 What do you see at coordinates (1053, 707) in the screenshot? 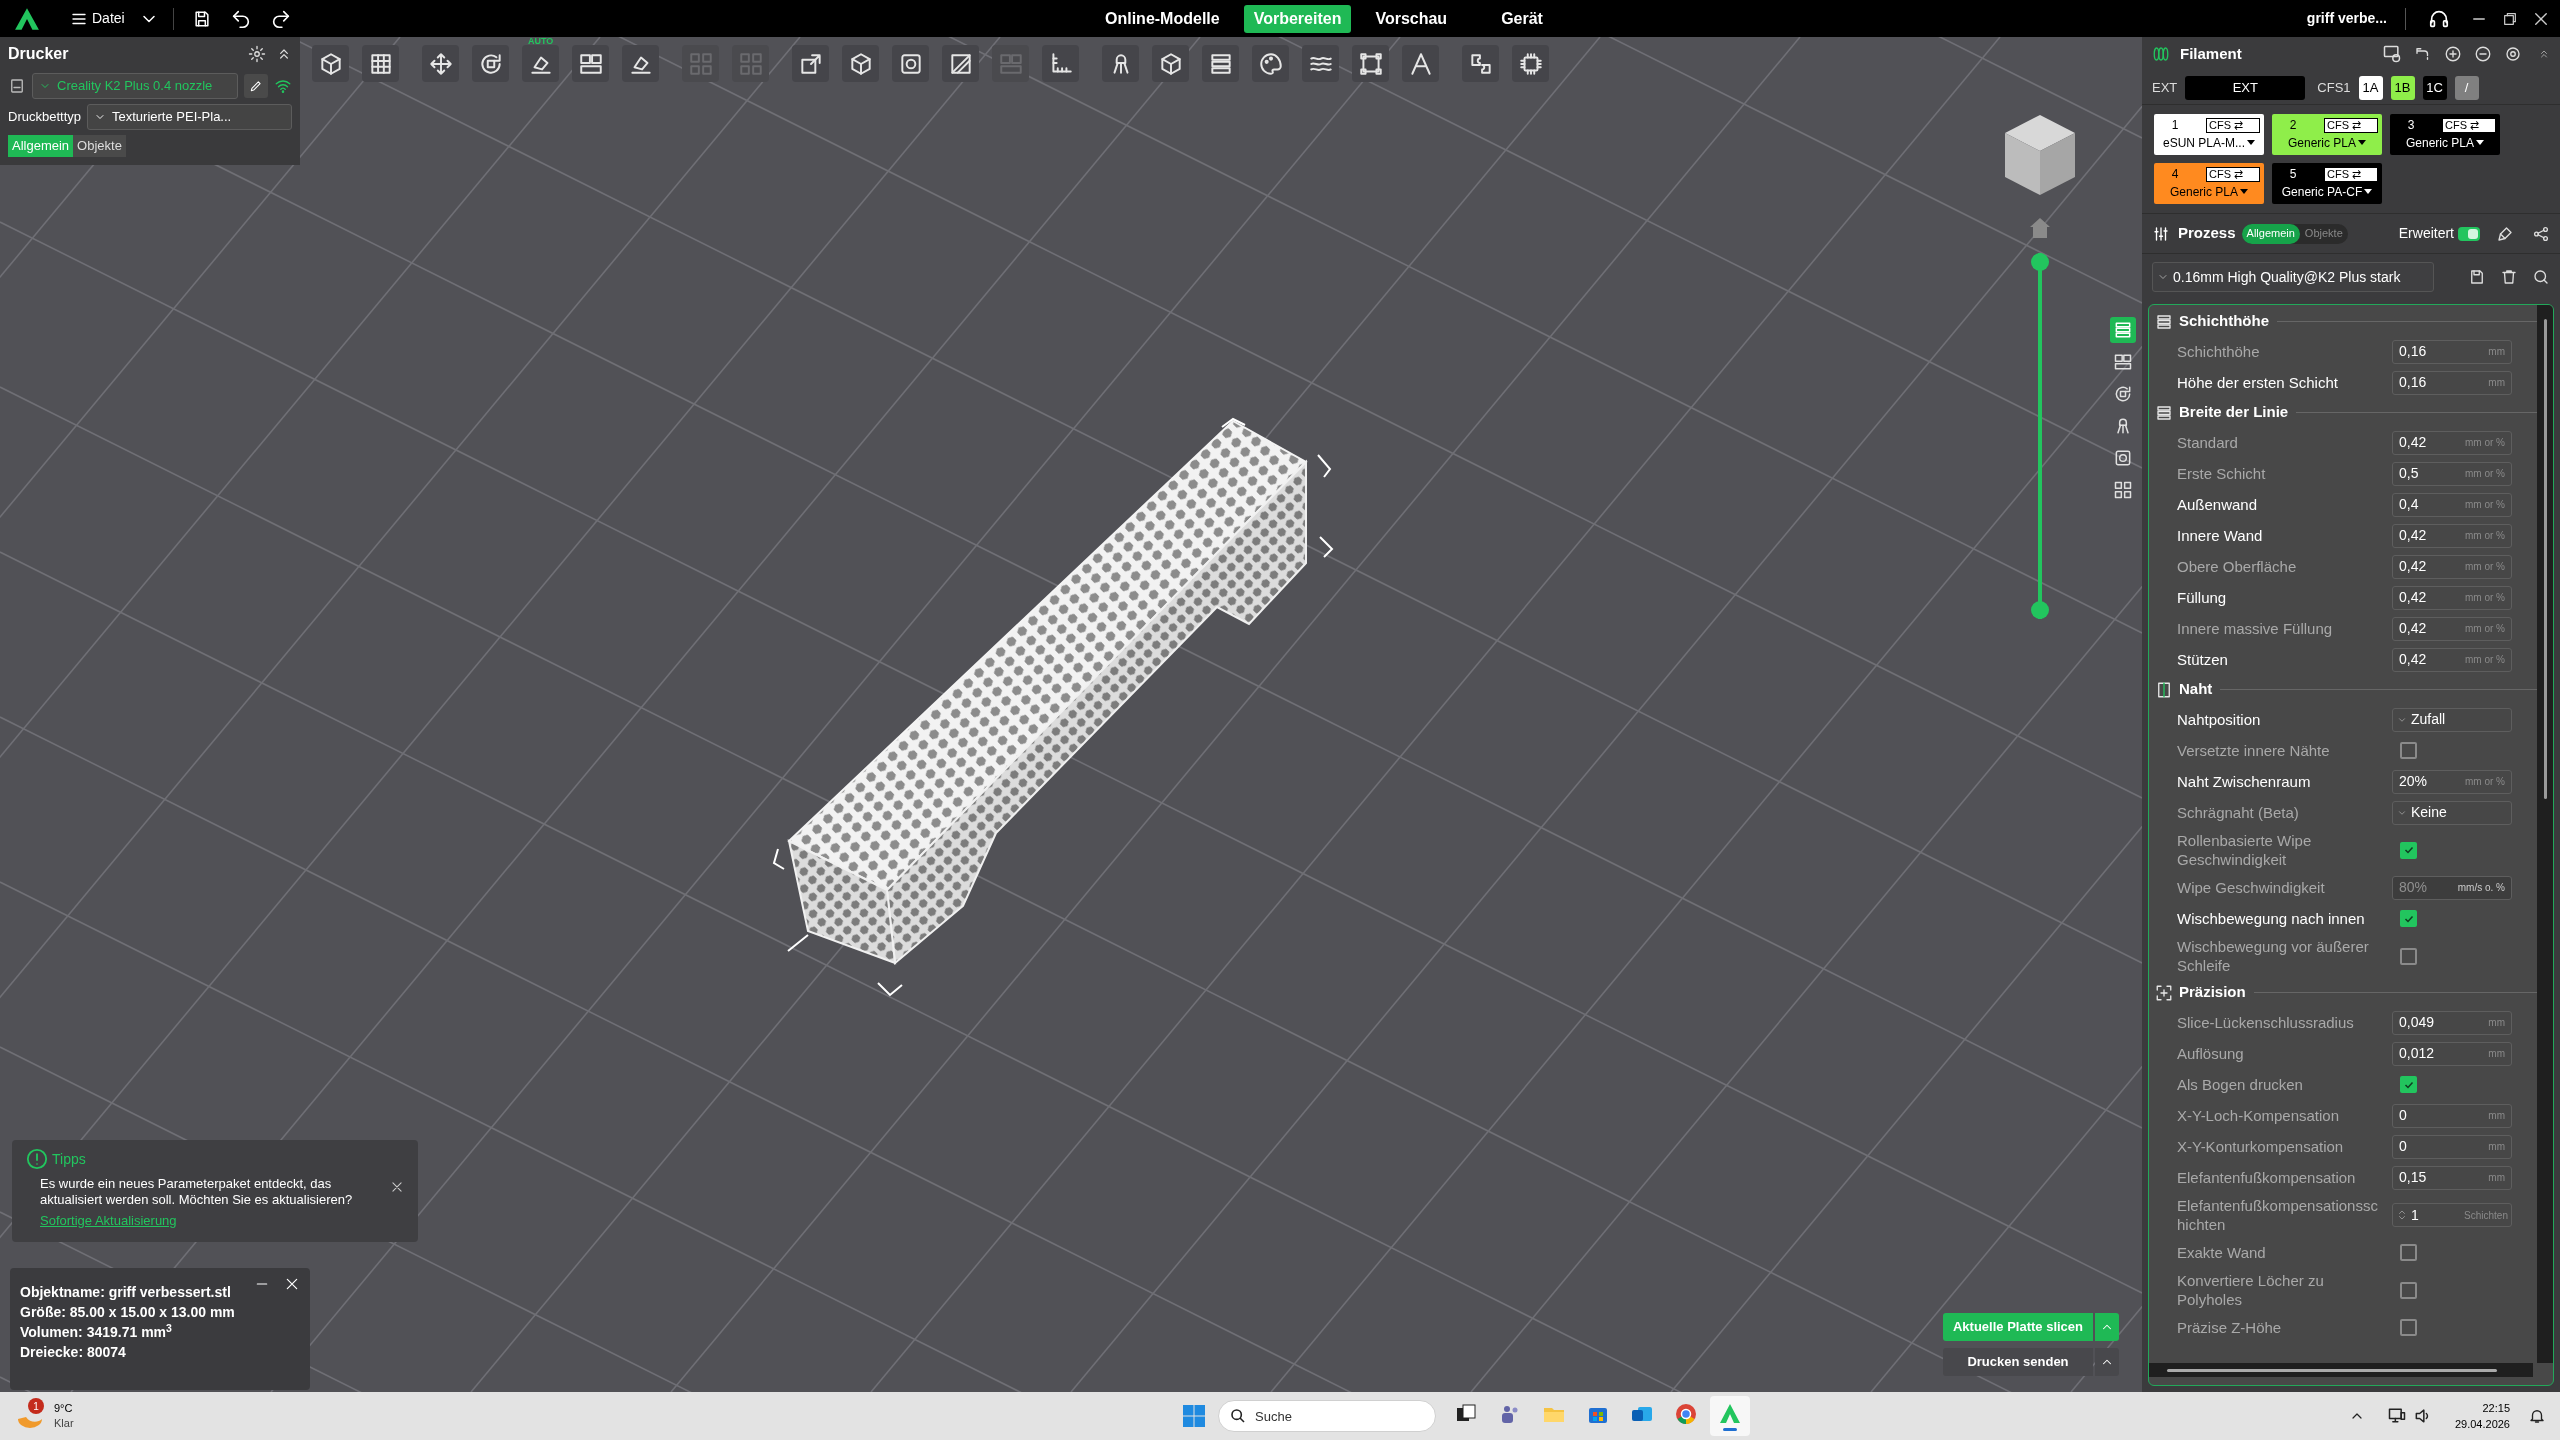
I see `model-drawing` at bounding box center [1053, 707].